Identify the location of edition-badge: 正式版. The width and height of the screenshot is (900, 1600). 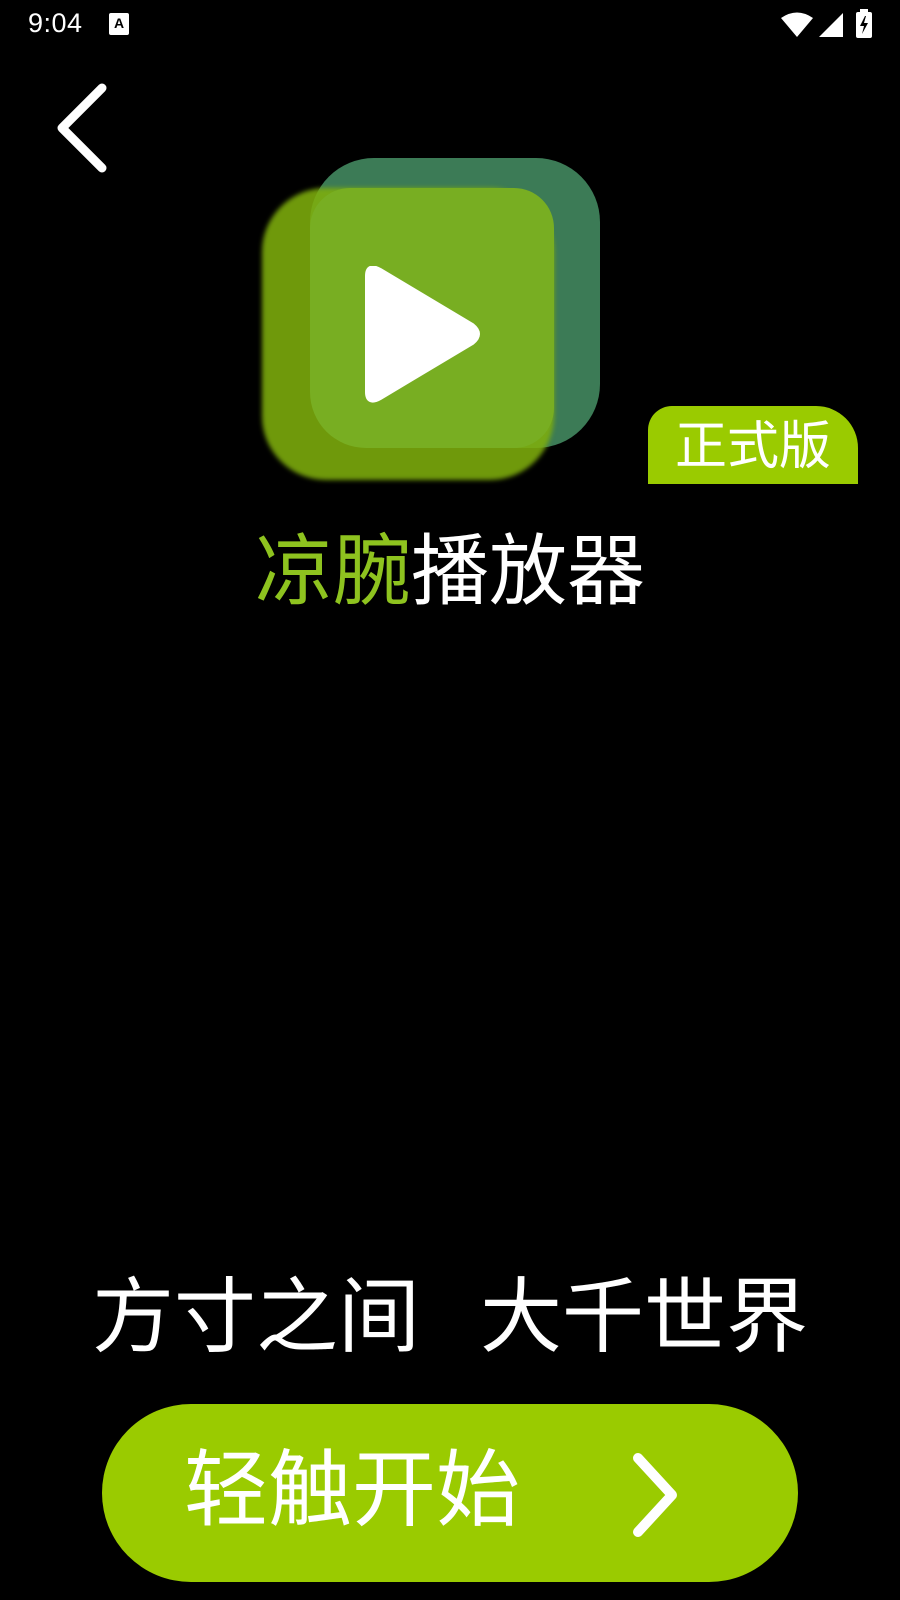
(753, 445).